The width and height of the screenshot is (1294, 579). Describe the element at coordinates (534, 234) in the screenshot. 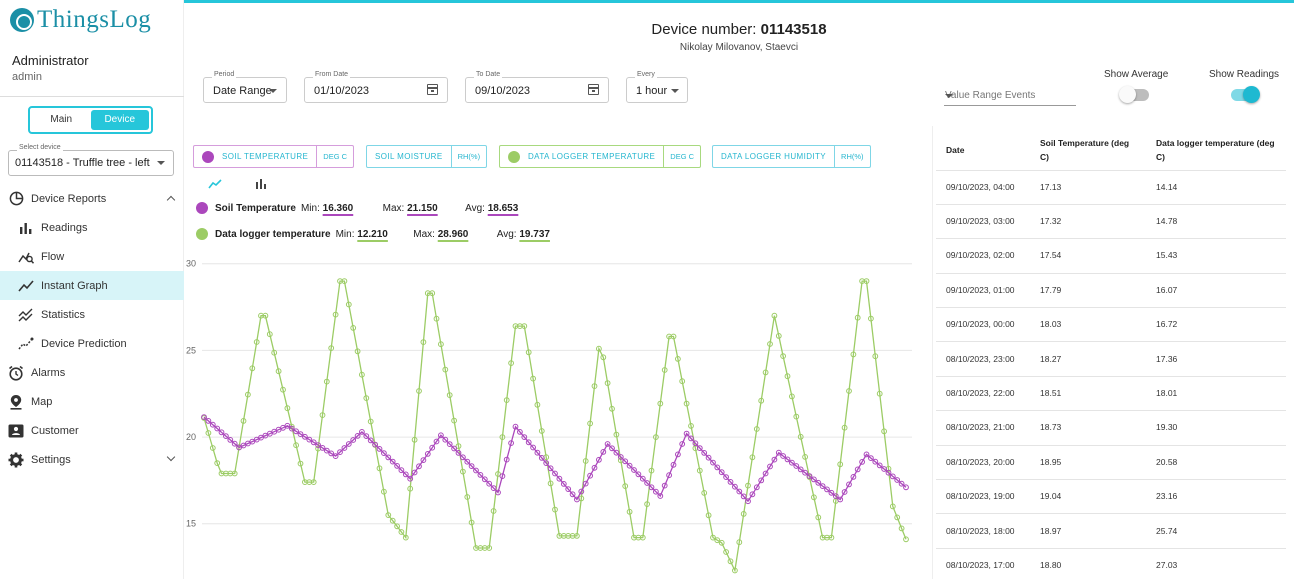

I see `stat-avg-value: 19.737` at that location.